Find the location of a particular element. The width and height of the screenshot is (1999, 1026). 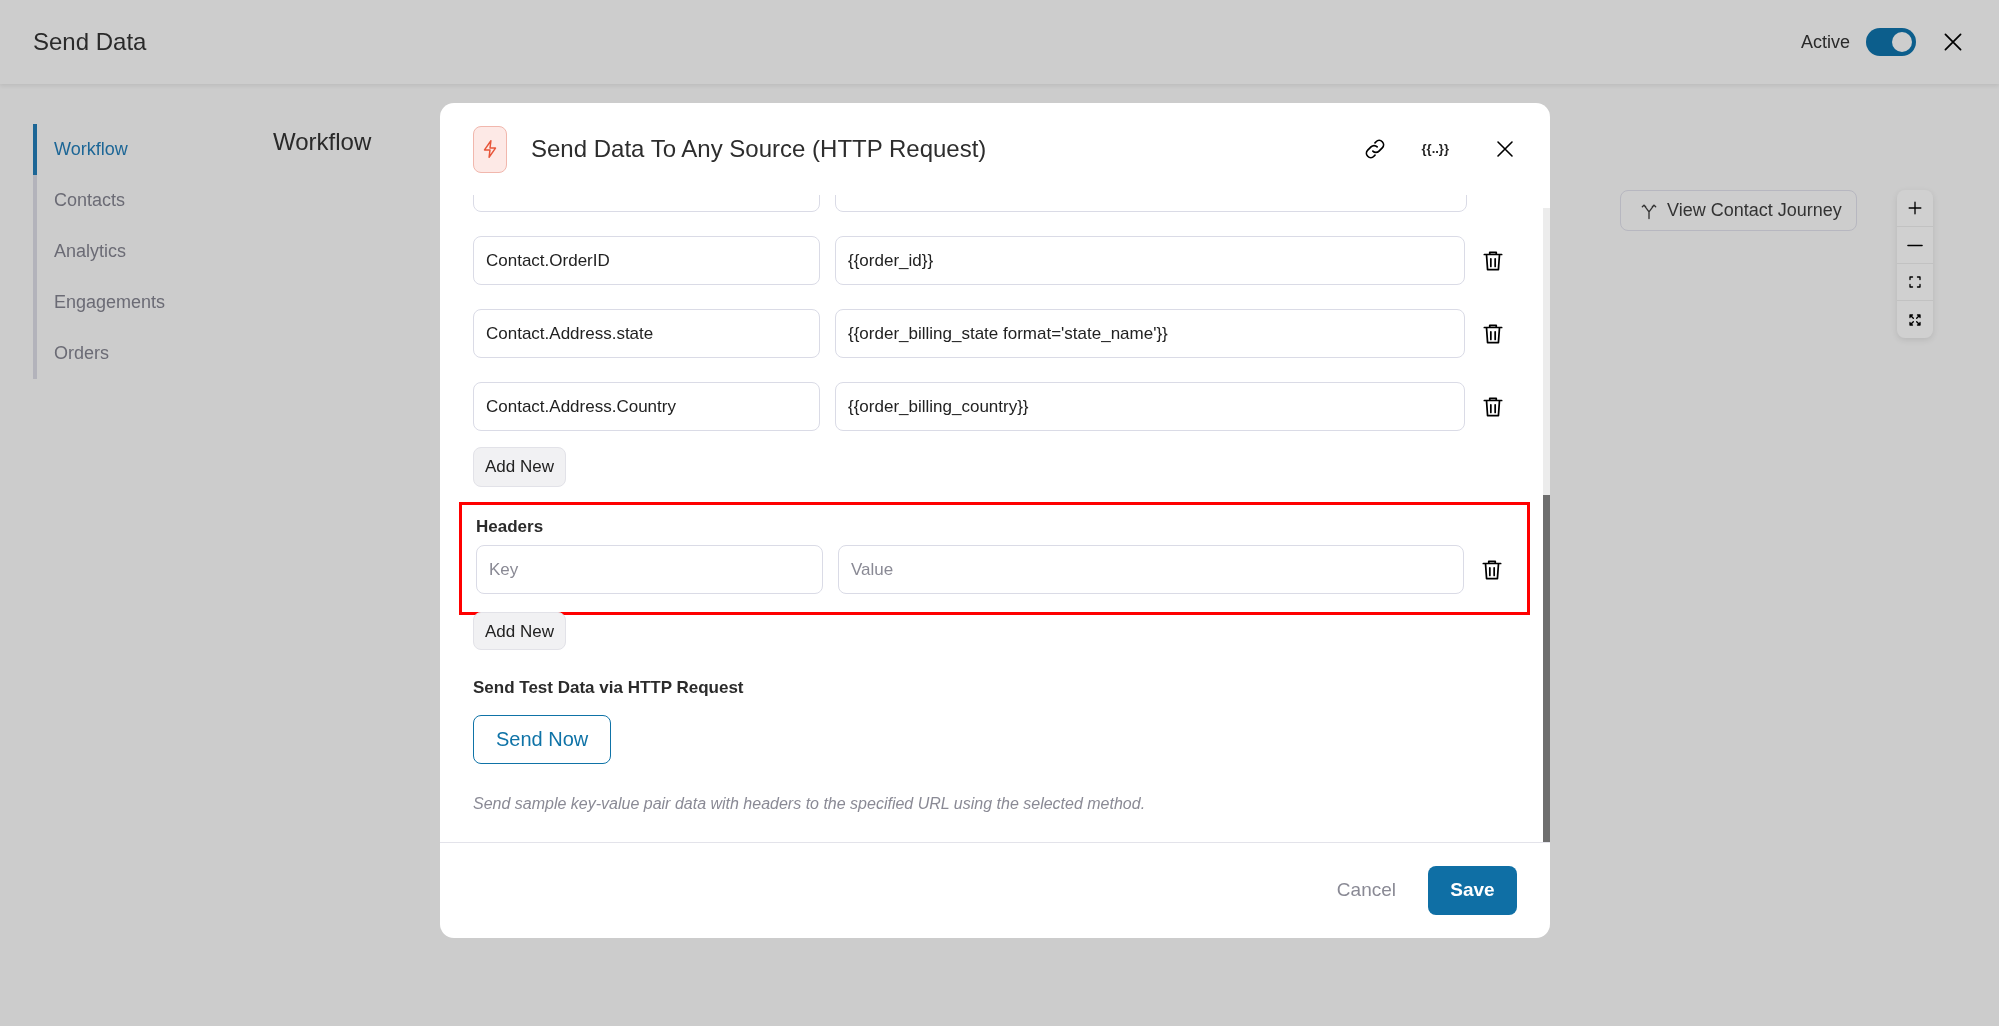

active-toggle is located at coordinates (1891, 42).